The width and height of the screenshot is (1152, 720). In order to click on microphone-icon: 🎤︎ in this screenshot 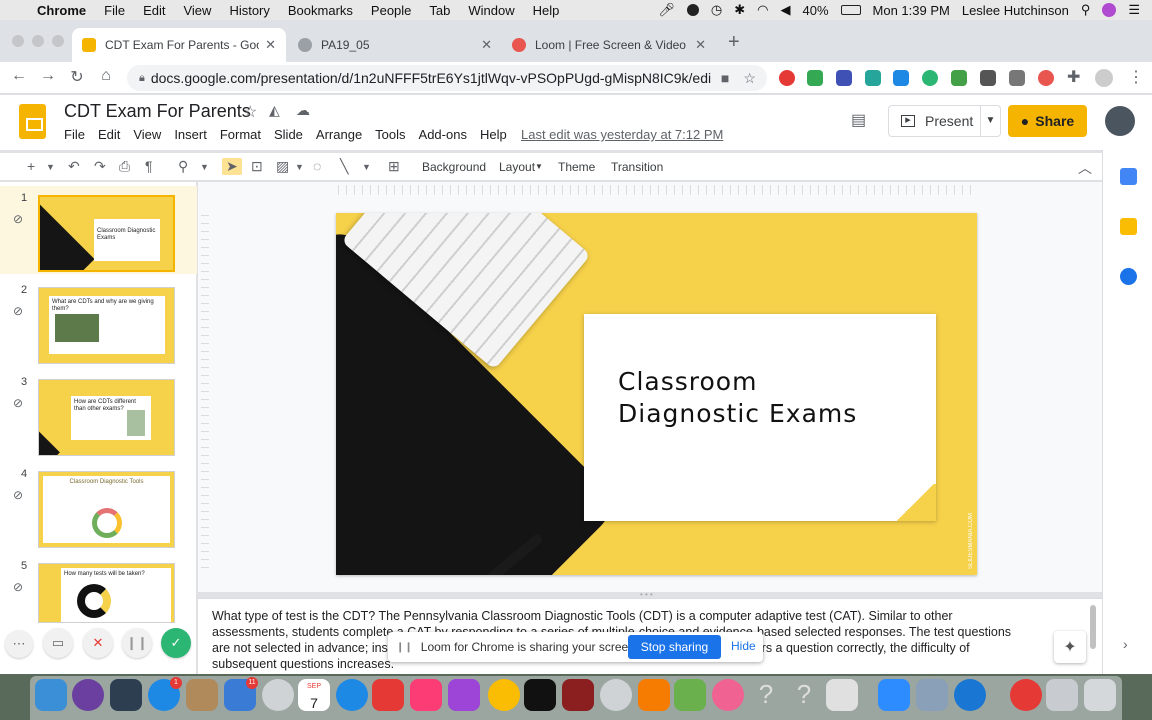, I will do `click(666, 10)`.